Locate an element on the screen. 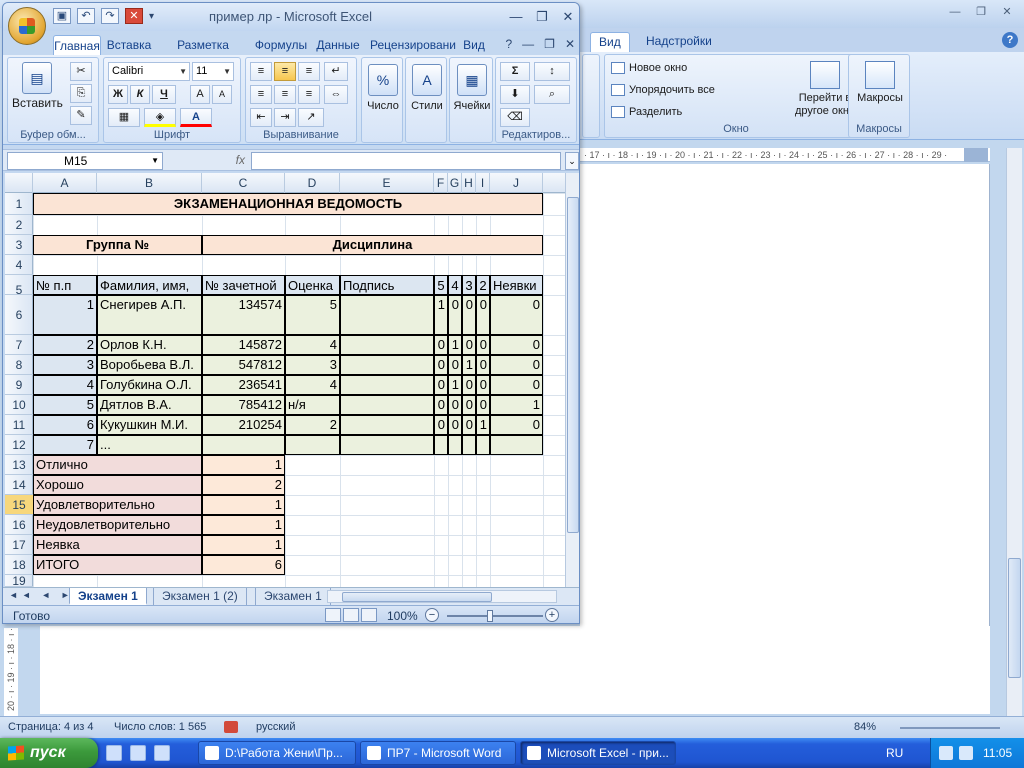  tab-page-layout: Разметка страни is located at coordinates (203, 50).